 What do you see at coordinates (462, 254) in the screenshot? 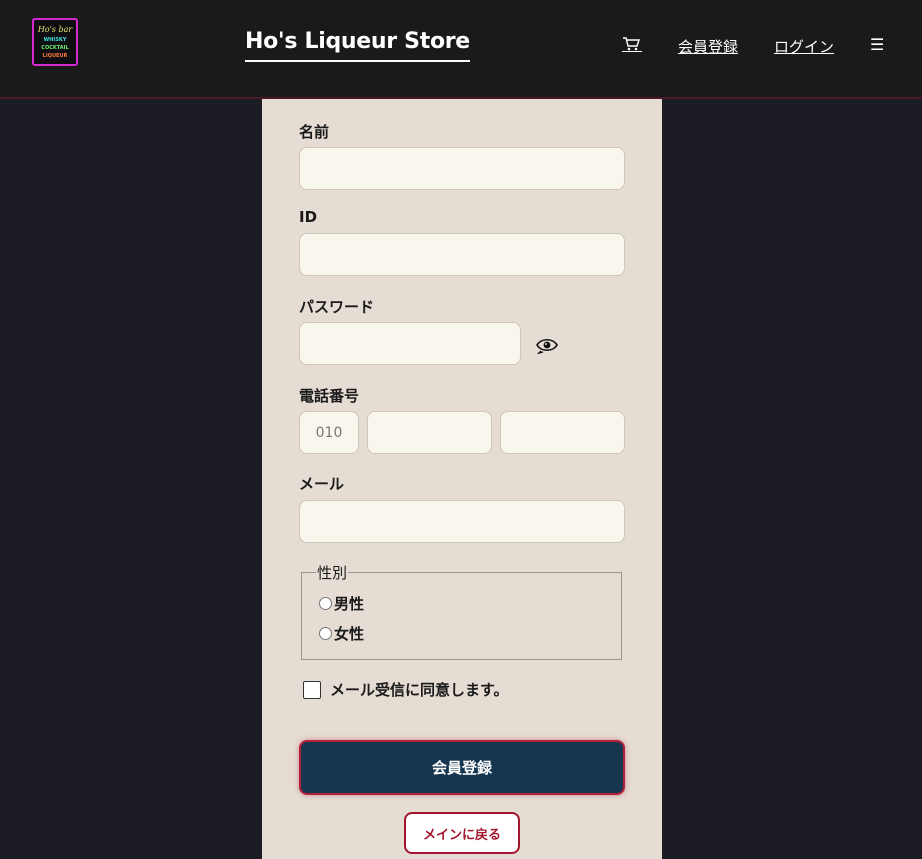
I see `id-input` at bounding box center [462, 254].